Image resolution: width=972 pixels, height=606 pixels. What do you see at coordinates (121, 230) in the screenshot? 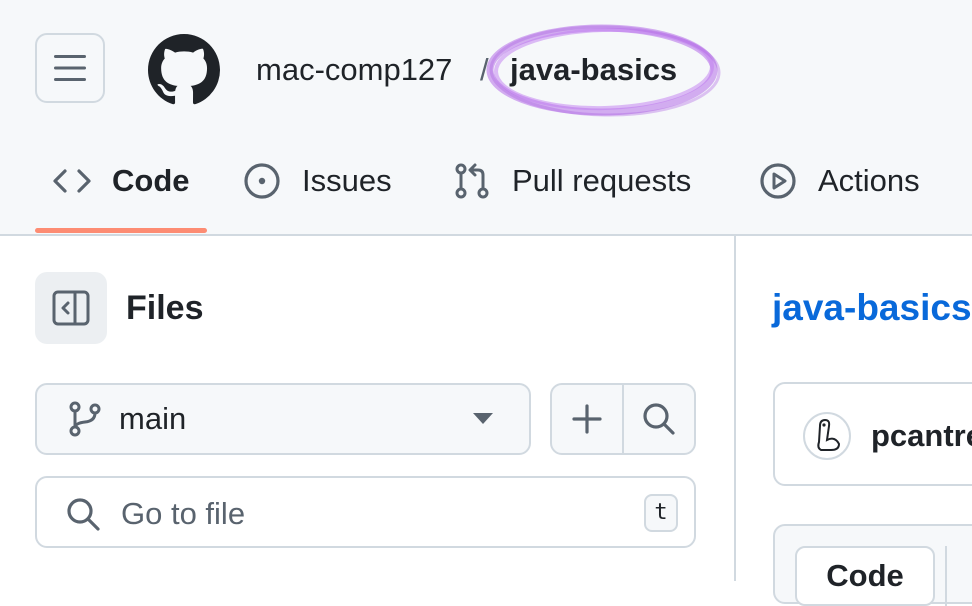
I see `selected-tab-underline` at bounding box center [121, 230].